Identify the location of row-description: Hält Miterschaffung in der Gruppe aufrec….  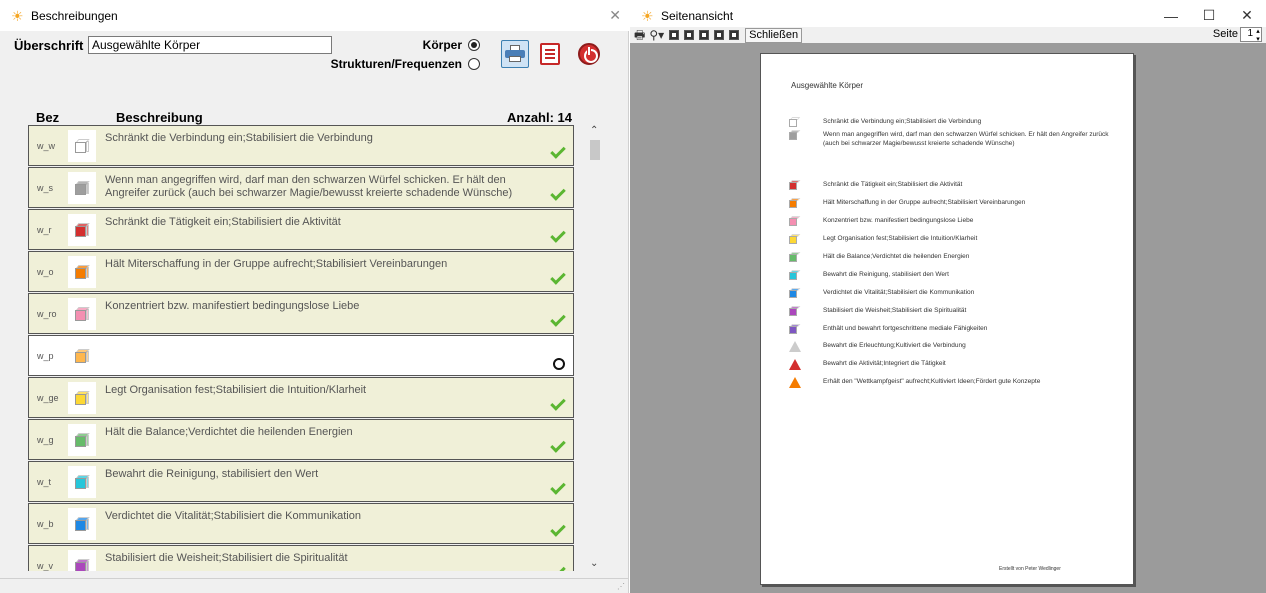
(276, 264).